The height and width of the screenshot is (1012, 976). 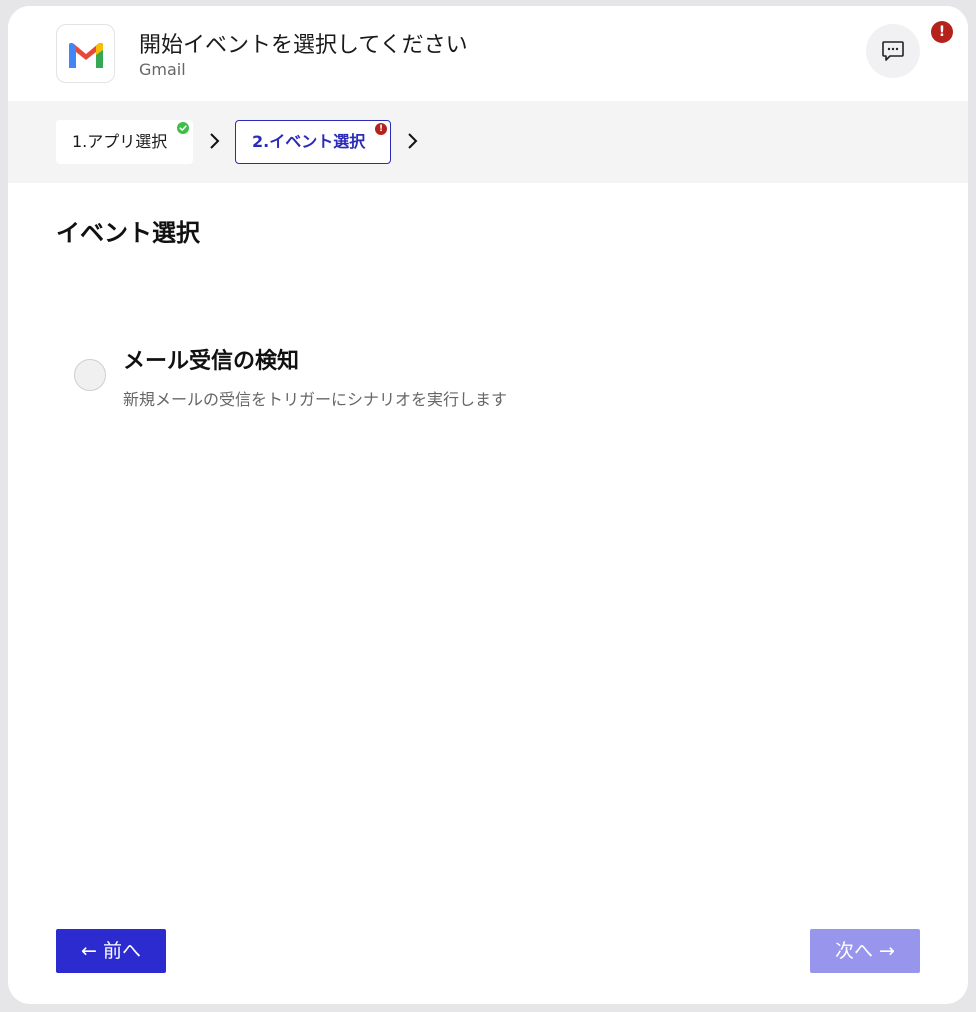 What do you see at coordinates (303, 45) in the screenshot?
I see `page-title: 開始イベントを選択してください` at bounding box center [303, 45].